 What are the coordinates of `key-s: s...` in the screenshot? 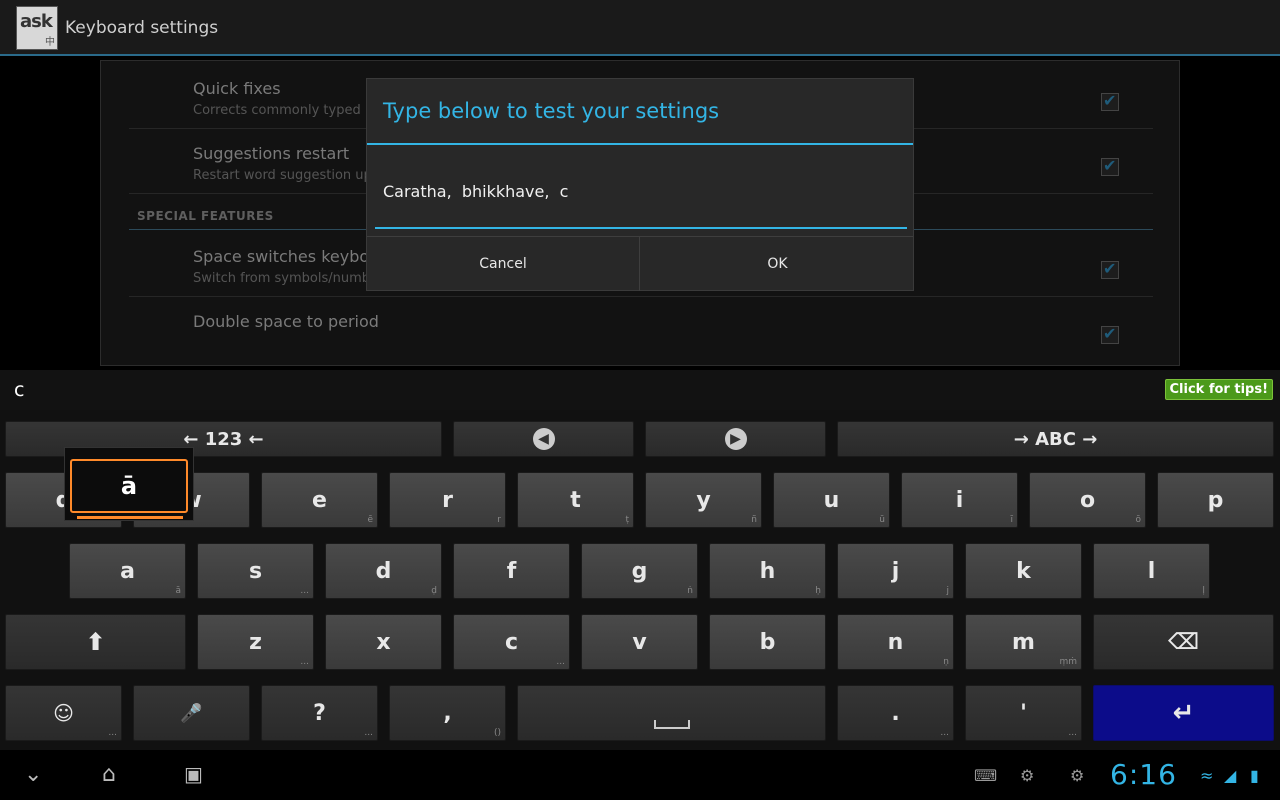 It's located at (255, 571).